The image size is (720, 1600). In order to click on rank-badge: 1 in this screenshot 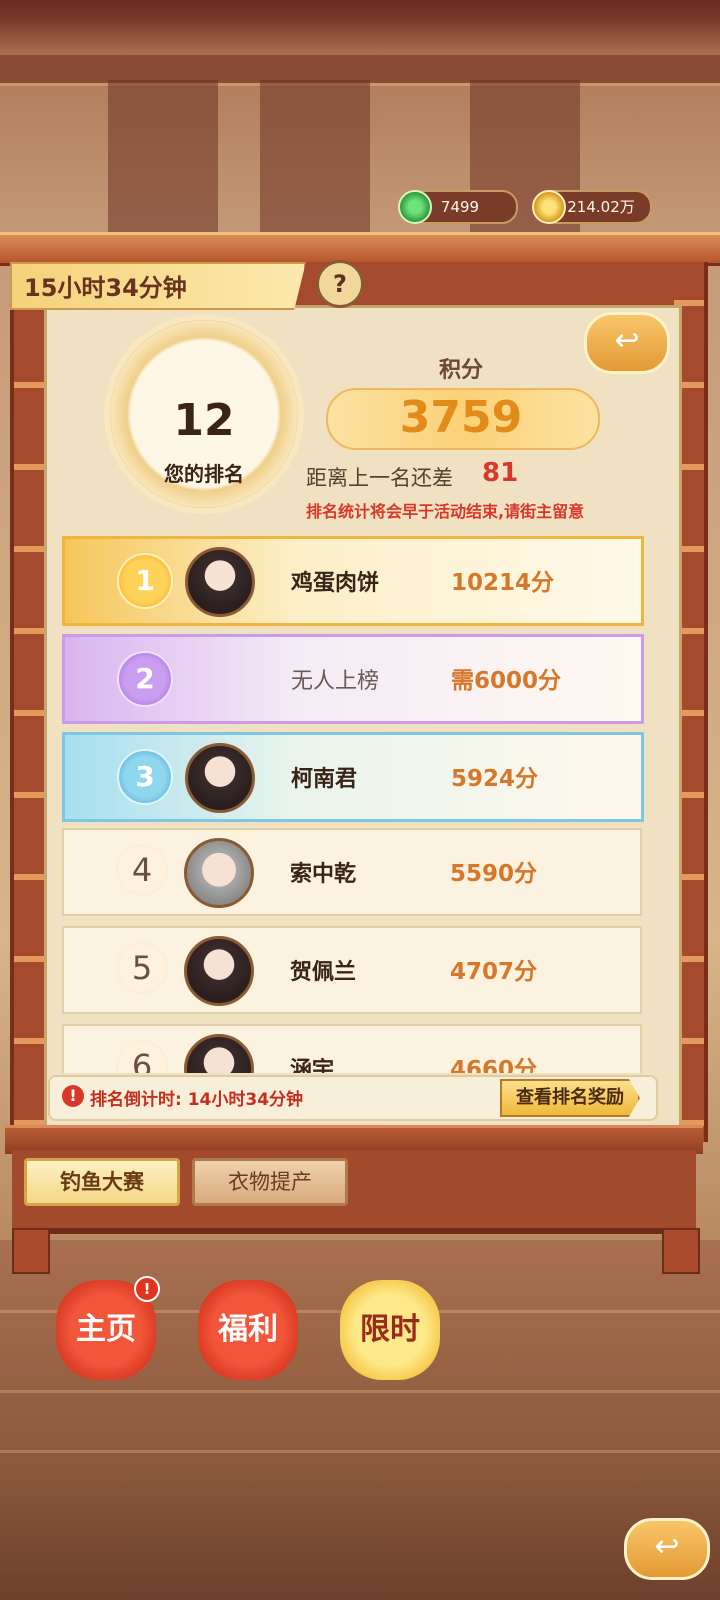, I will do `click(145, 581)`.